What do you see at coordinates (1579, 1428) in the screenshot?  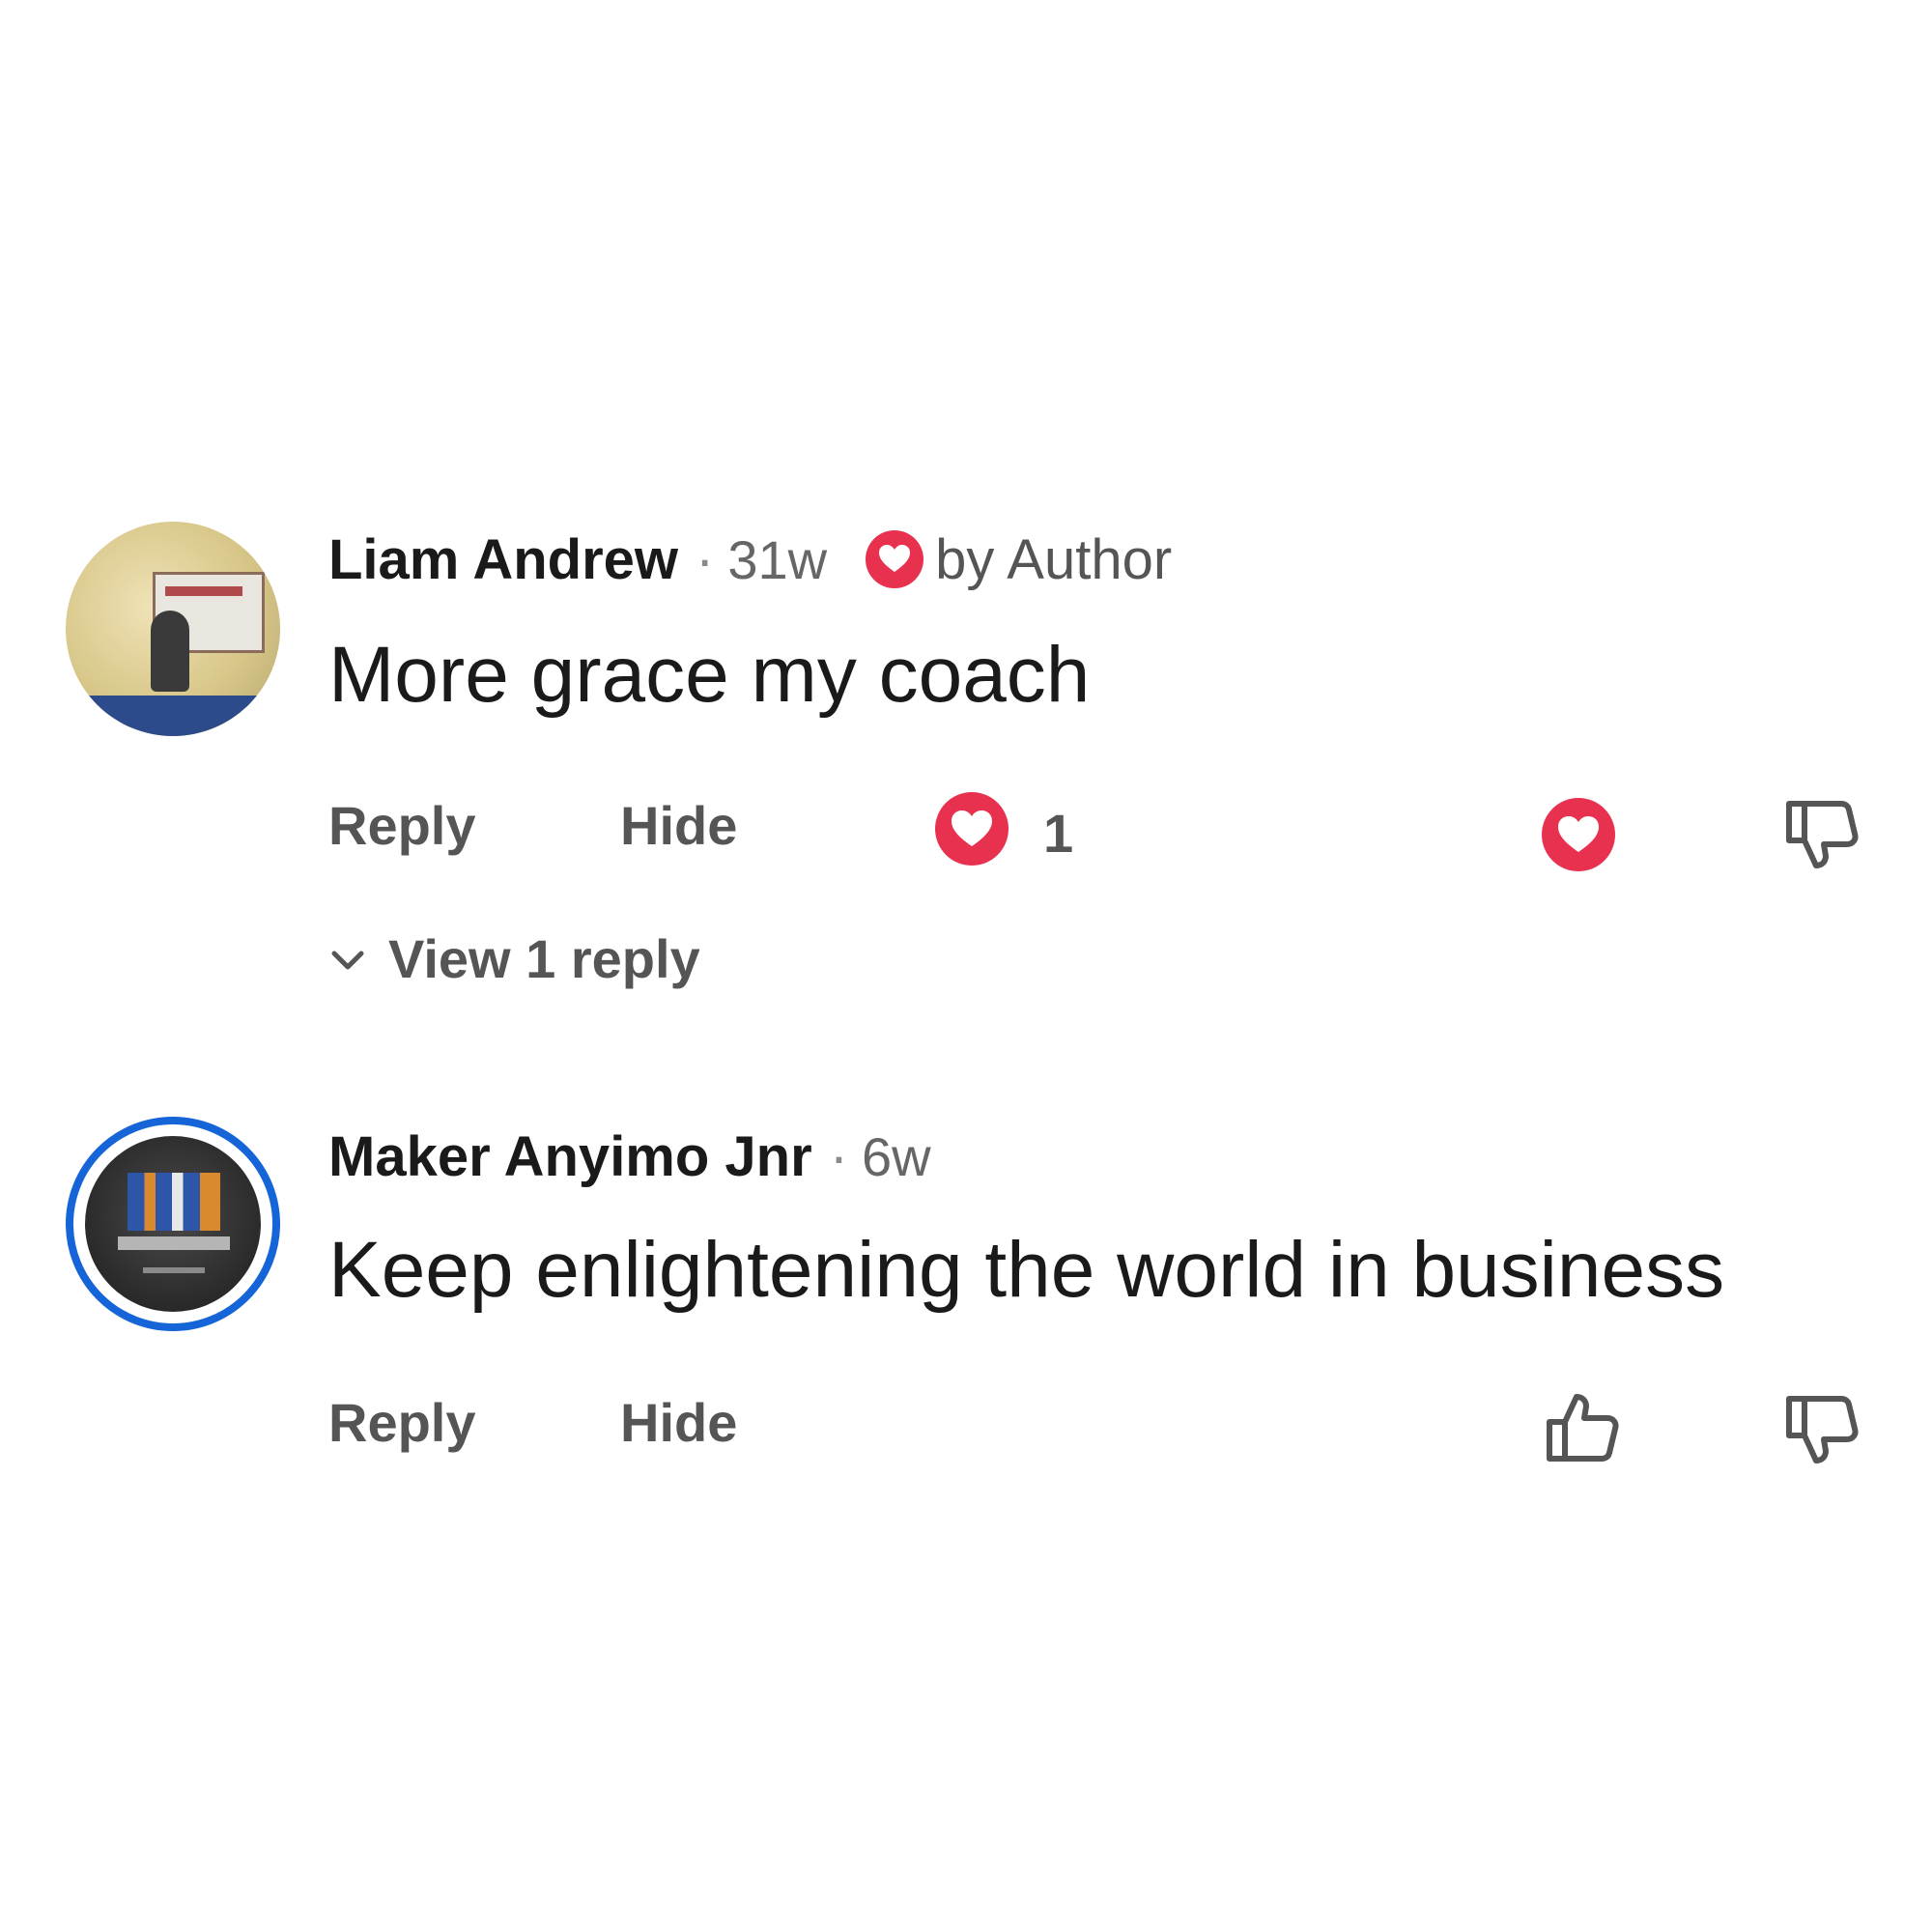 I see `thumbs-up-icon` at bounding box center [1579, 1428].